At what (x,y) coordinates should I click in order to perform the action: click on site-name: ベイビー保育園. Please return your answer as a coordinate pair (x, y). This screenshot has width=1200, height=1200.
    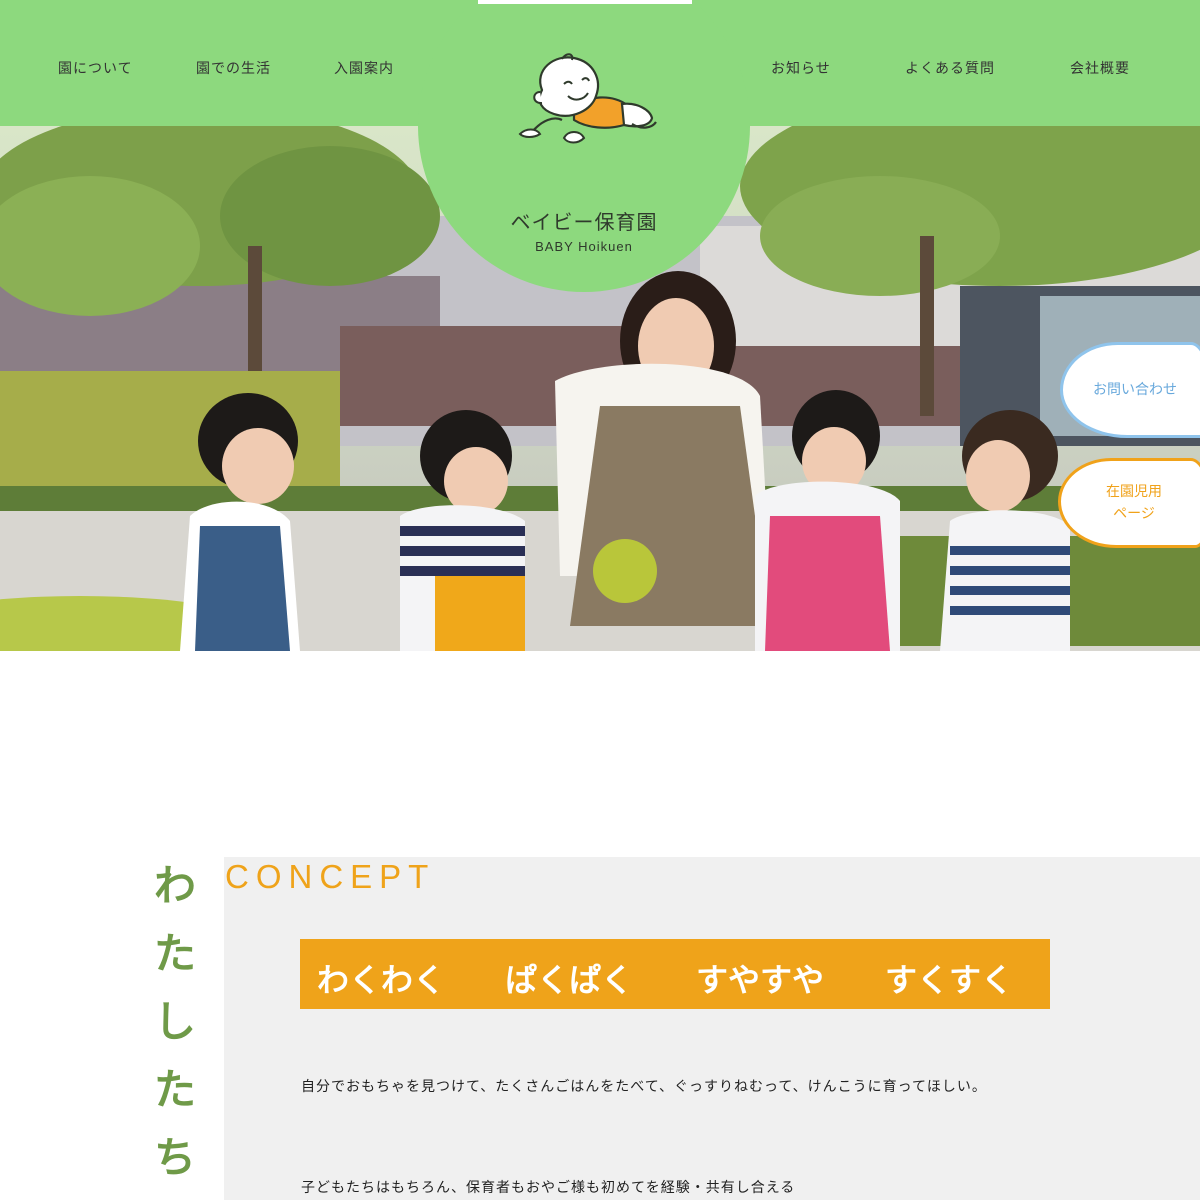
    Looking at the image, I should click on (584, 222).